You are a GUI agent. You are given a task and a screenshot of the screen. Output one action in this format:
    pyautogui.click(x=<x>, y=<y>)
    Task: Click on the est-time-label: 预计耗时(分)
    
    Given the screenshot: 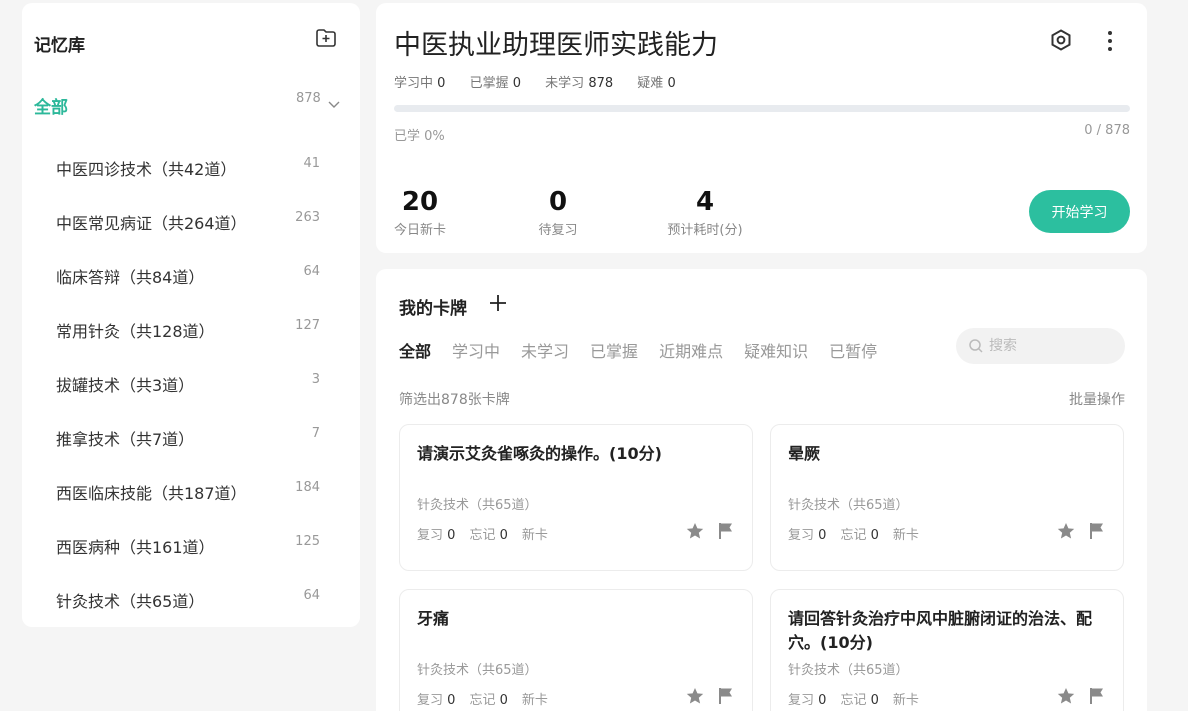 What is the action you would take?
    pyautogui.click(x=705, y=230)
    